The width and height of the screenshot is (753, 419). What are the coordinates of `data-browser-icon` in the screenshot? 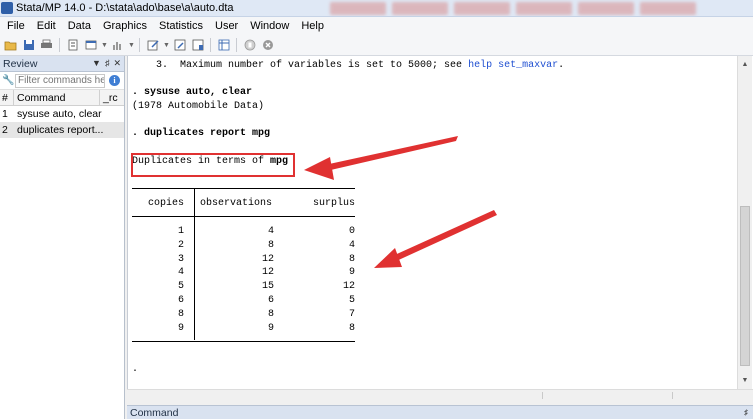 It's located at (197, 45).